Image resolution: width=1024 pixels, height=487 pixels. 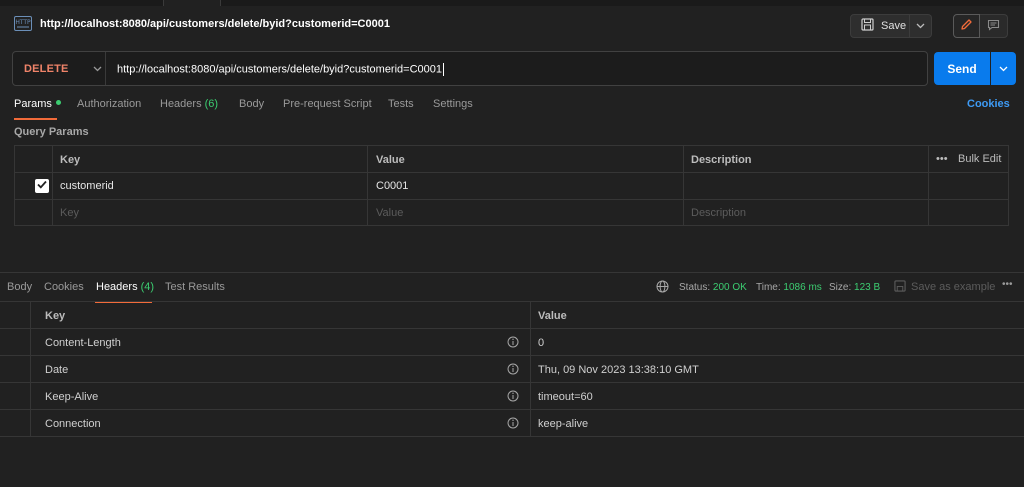 I want to click on response-size: Size: 123 B, so click(x=854, y=287).